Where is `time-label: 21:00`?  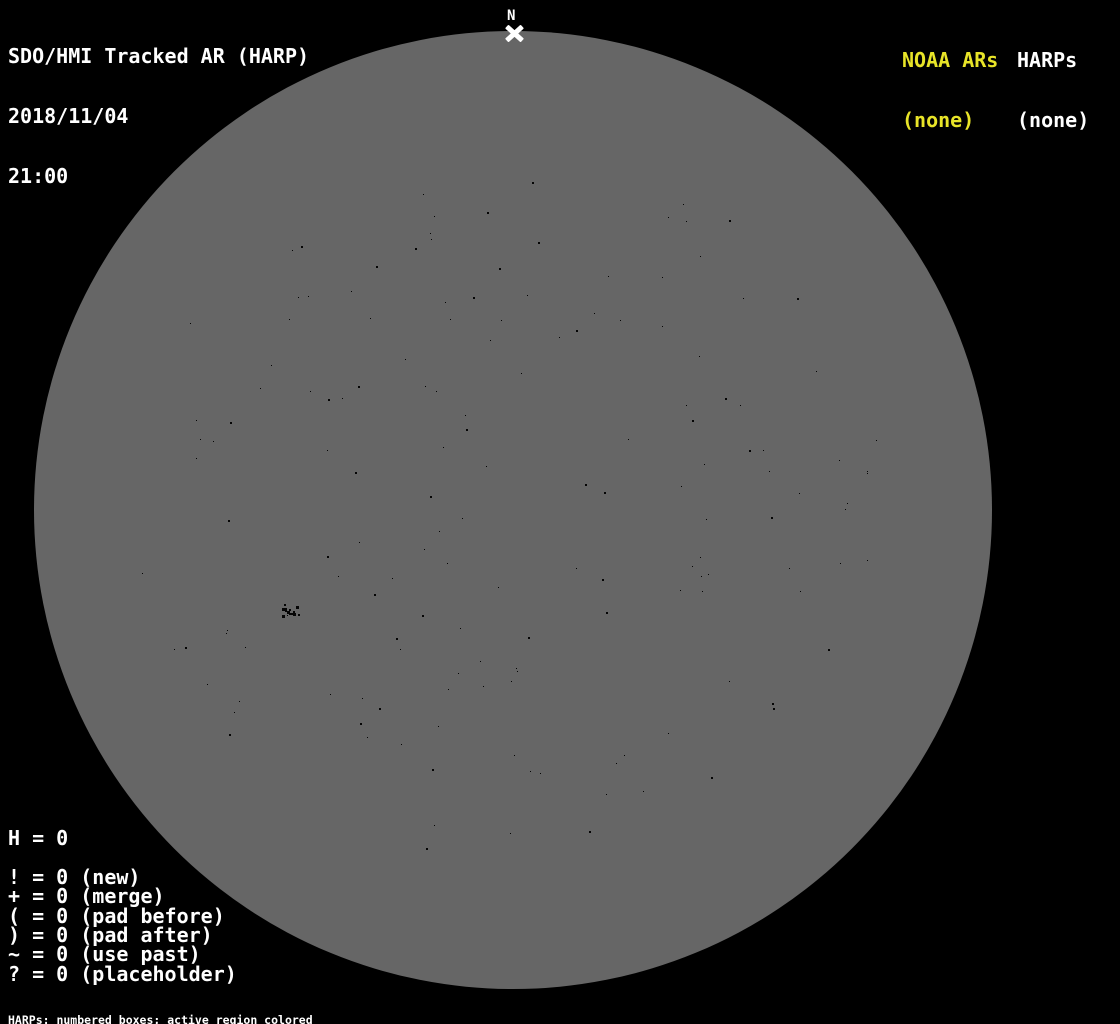
time-label: 21:00 is located at coordinates (38, 176).